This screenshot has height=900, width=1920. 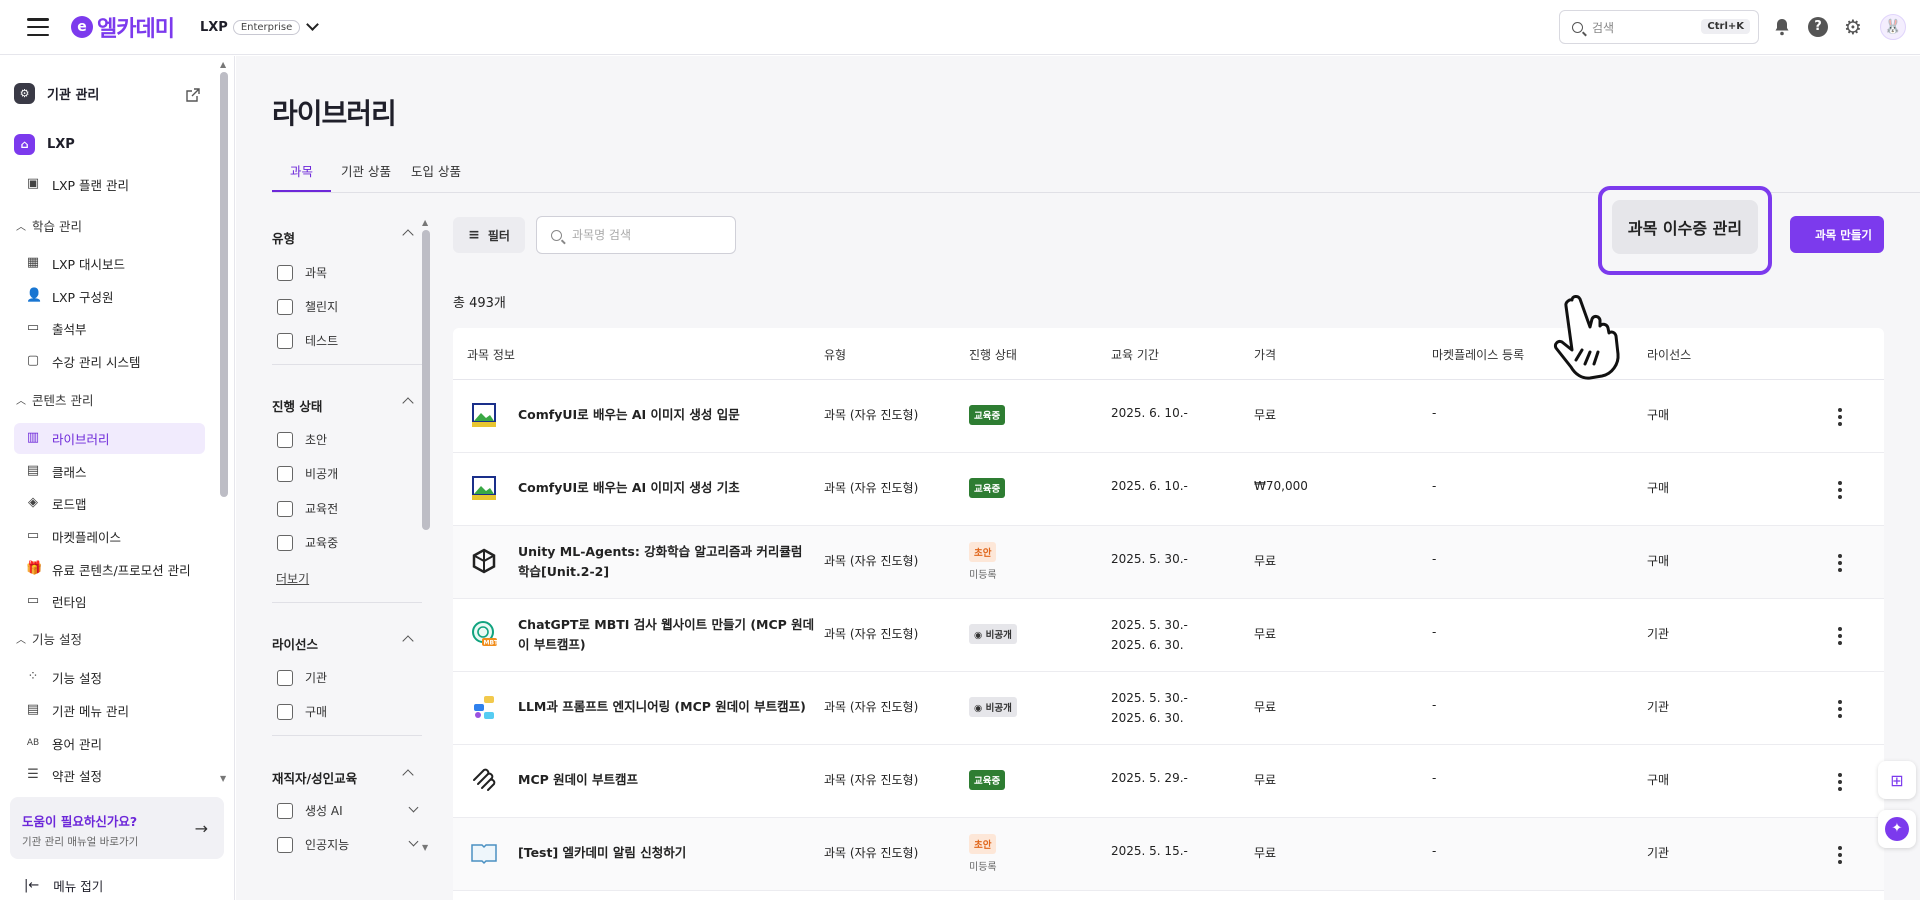 What do you see at coordinates (347, 677) in the screenshot?
I see `filter-option: 기관` at bounding box center [347, 677].